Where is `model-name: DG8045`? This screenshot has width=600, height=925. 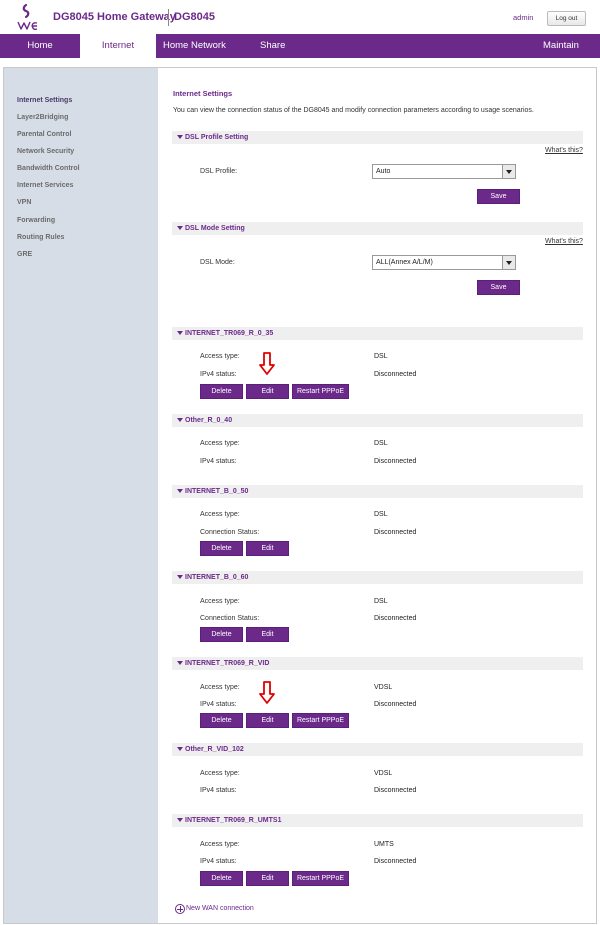 model-name: DG8045 is located at coordinates (194, 17).